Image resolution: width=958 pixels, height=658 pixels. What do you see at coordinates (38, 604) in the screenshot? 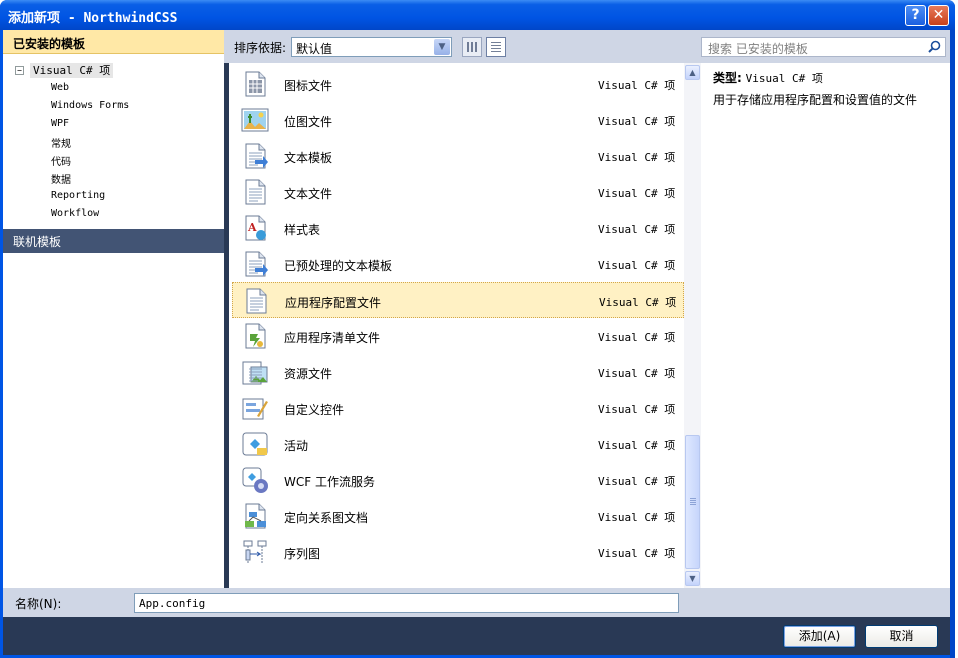
I see `name-label: 名称(N):` at bounding box center [38, 604].